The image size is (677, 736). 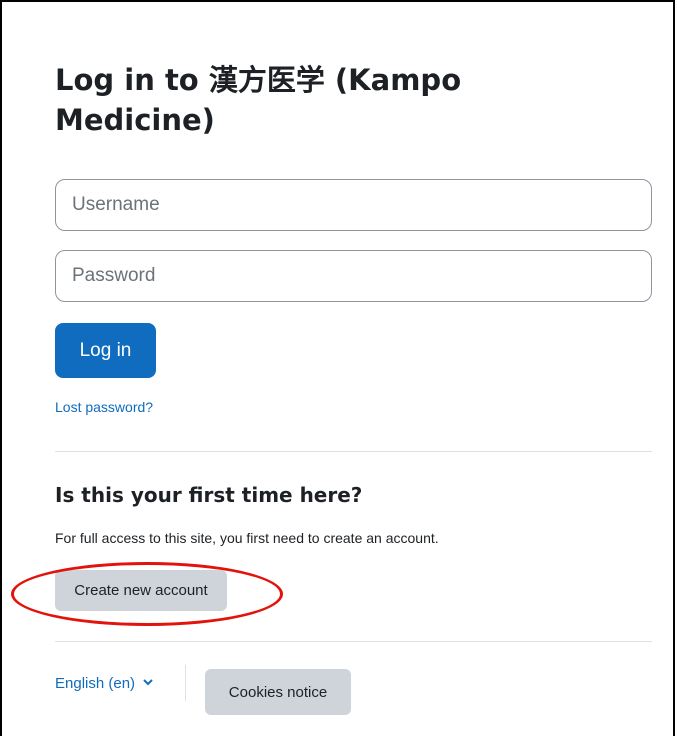 What do you see at coordinates (353, 276) in the screenshot?
I see `password-input` at bounding box center [353, 276].